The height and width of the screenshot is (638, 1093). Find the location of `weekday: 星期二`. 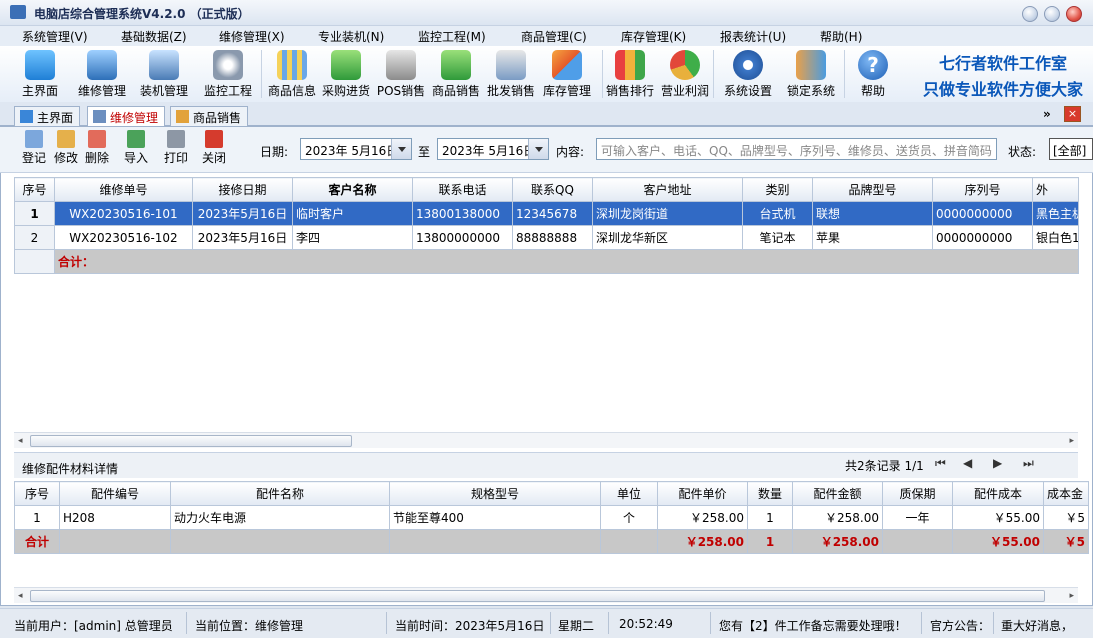

weekday: 星期二 is located at coordinates (576, 626).